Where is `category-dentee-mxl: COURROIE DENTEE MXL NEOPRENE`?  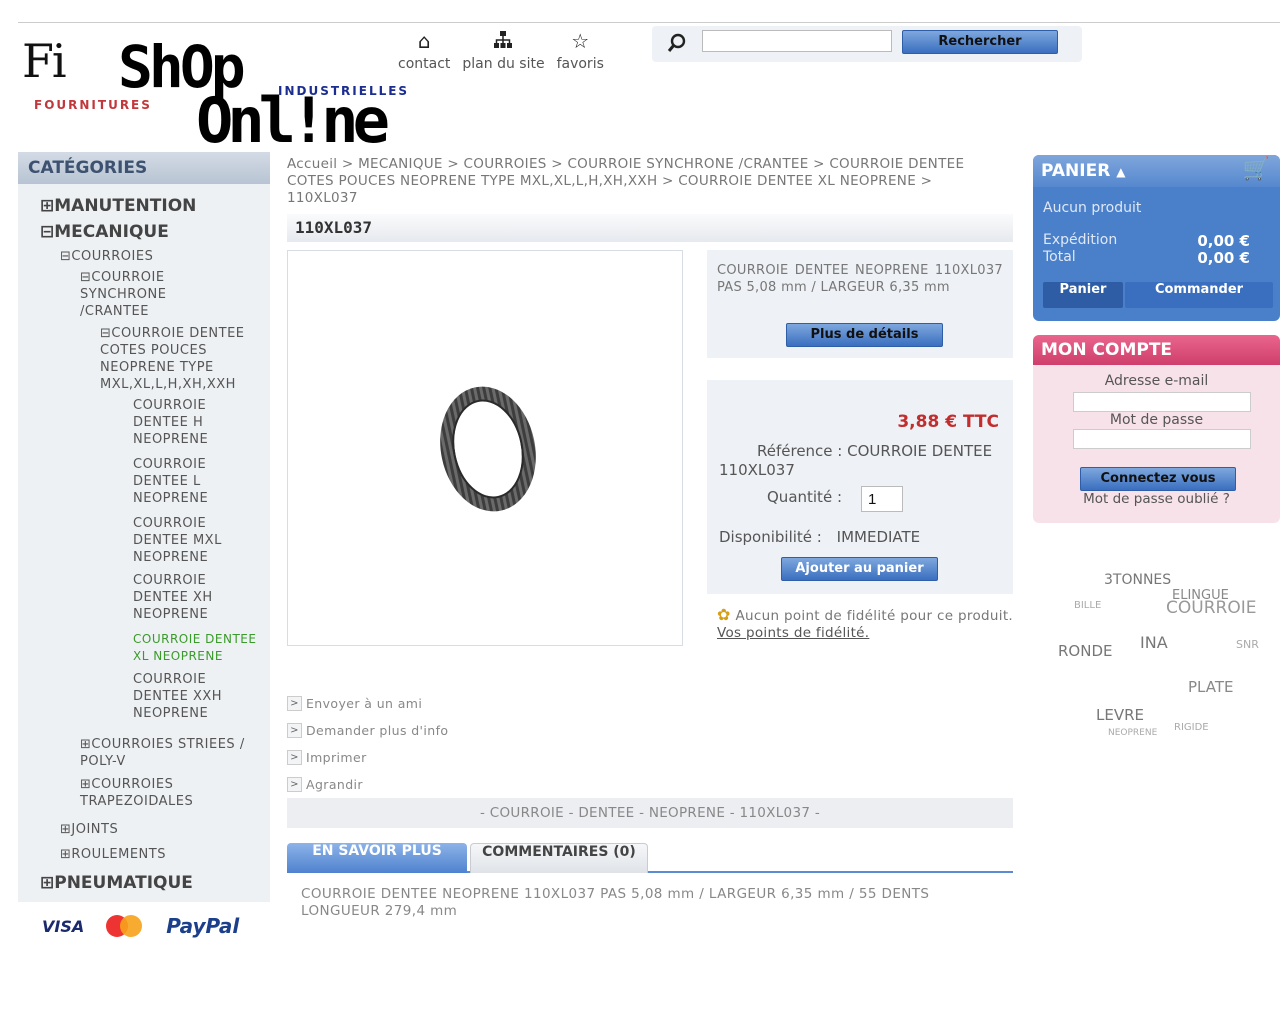 category-dentee-mxl: COURROIE DENTEE MXL NEOPRENE is located at coordinates (183, 540).